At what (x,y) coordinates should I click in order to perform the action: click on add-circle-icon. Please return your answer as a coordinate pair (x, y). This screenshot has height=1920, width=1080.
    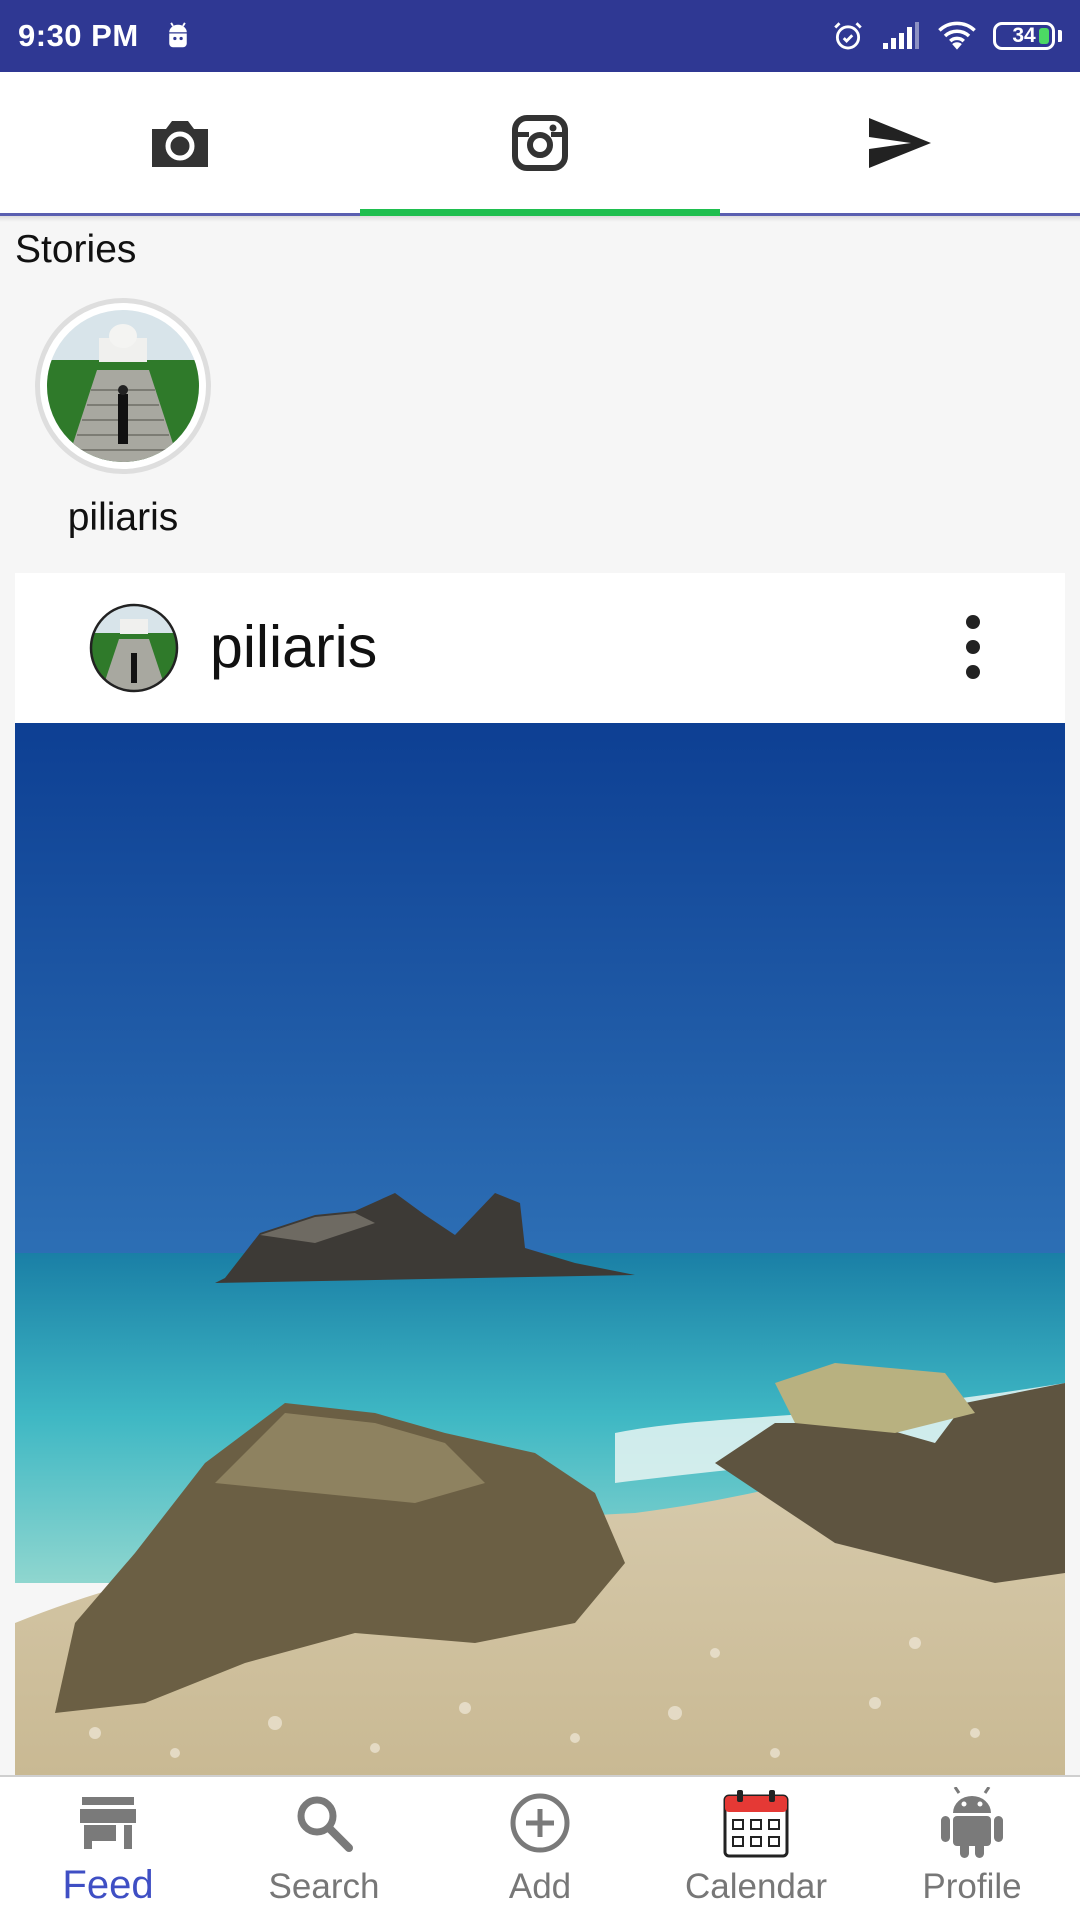
    Looking at the image, I should click on (540, 1823).